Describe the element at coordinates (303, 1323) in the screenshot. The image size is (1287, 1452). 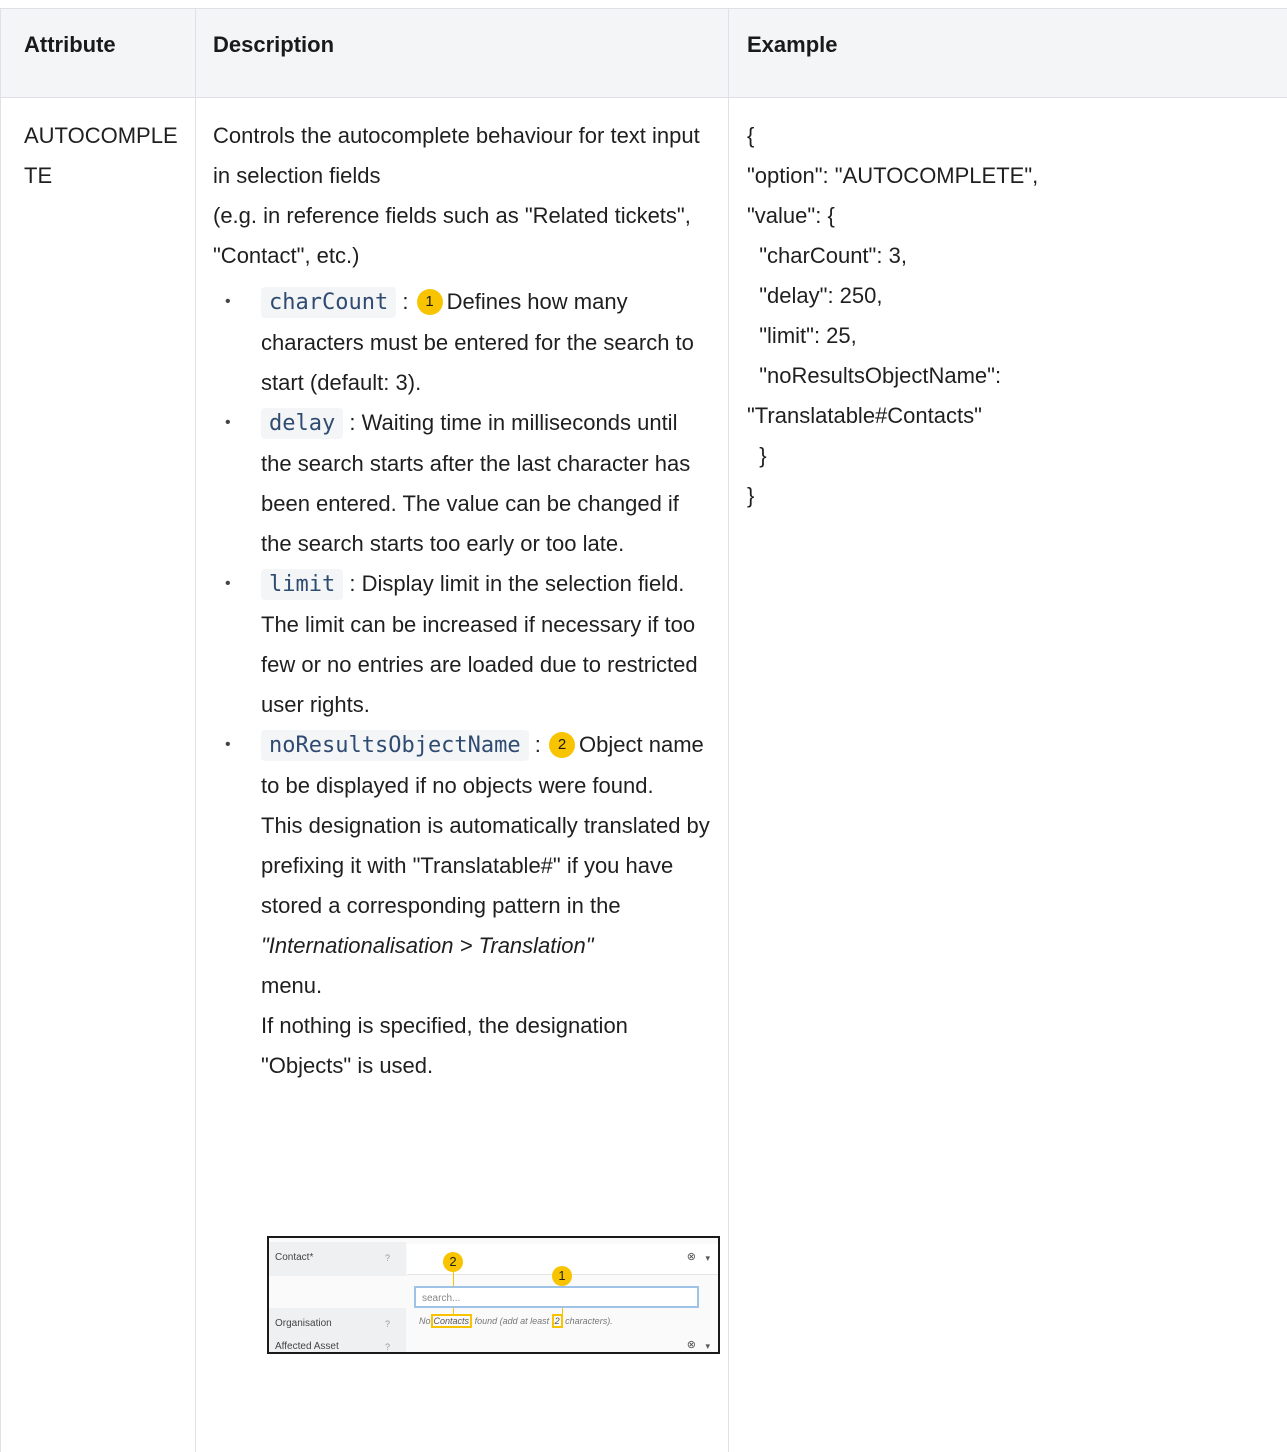
I see `organisation-label: Organisation` at that location.